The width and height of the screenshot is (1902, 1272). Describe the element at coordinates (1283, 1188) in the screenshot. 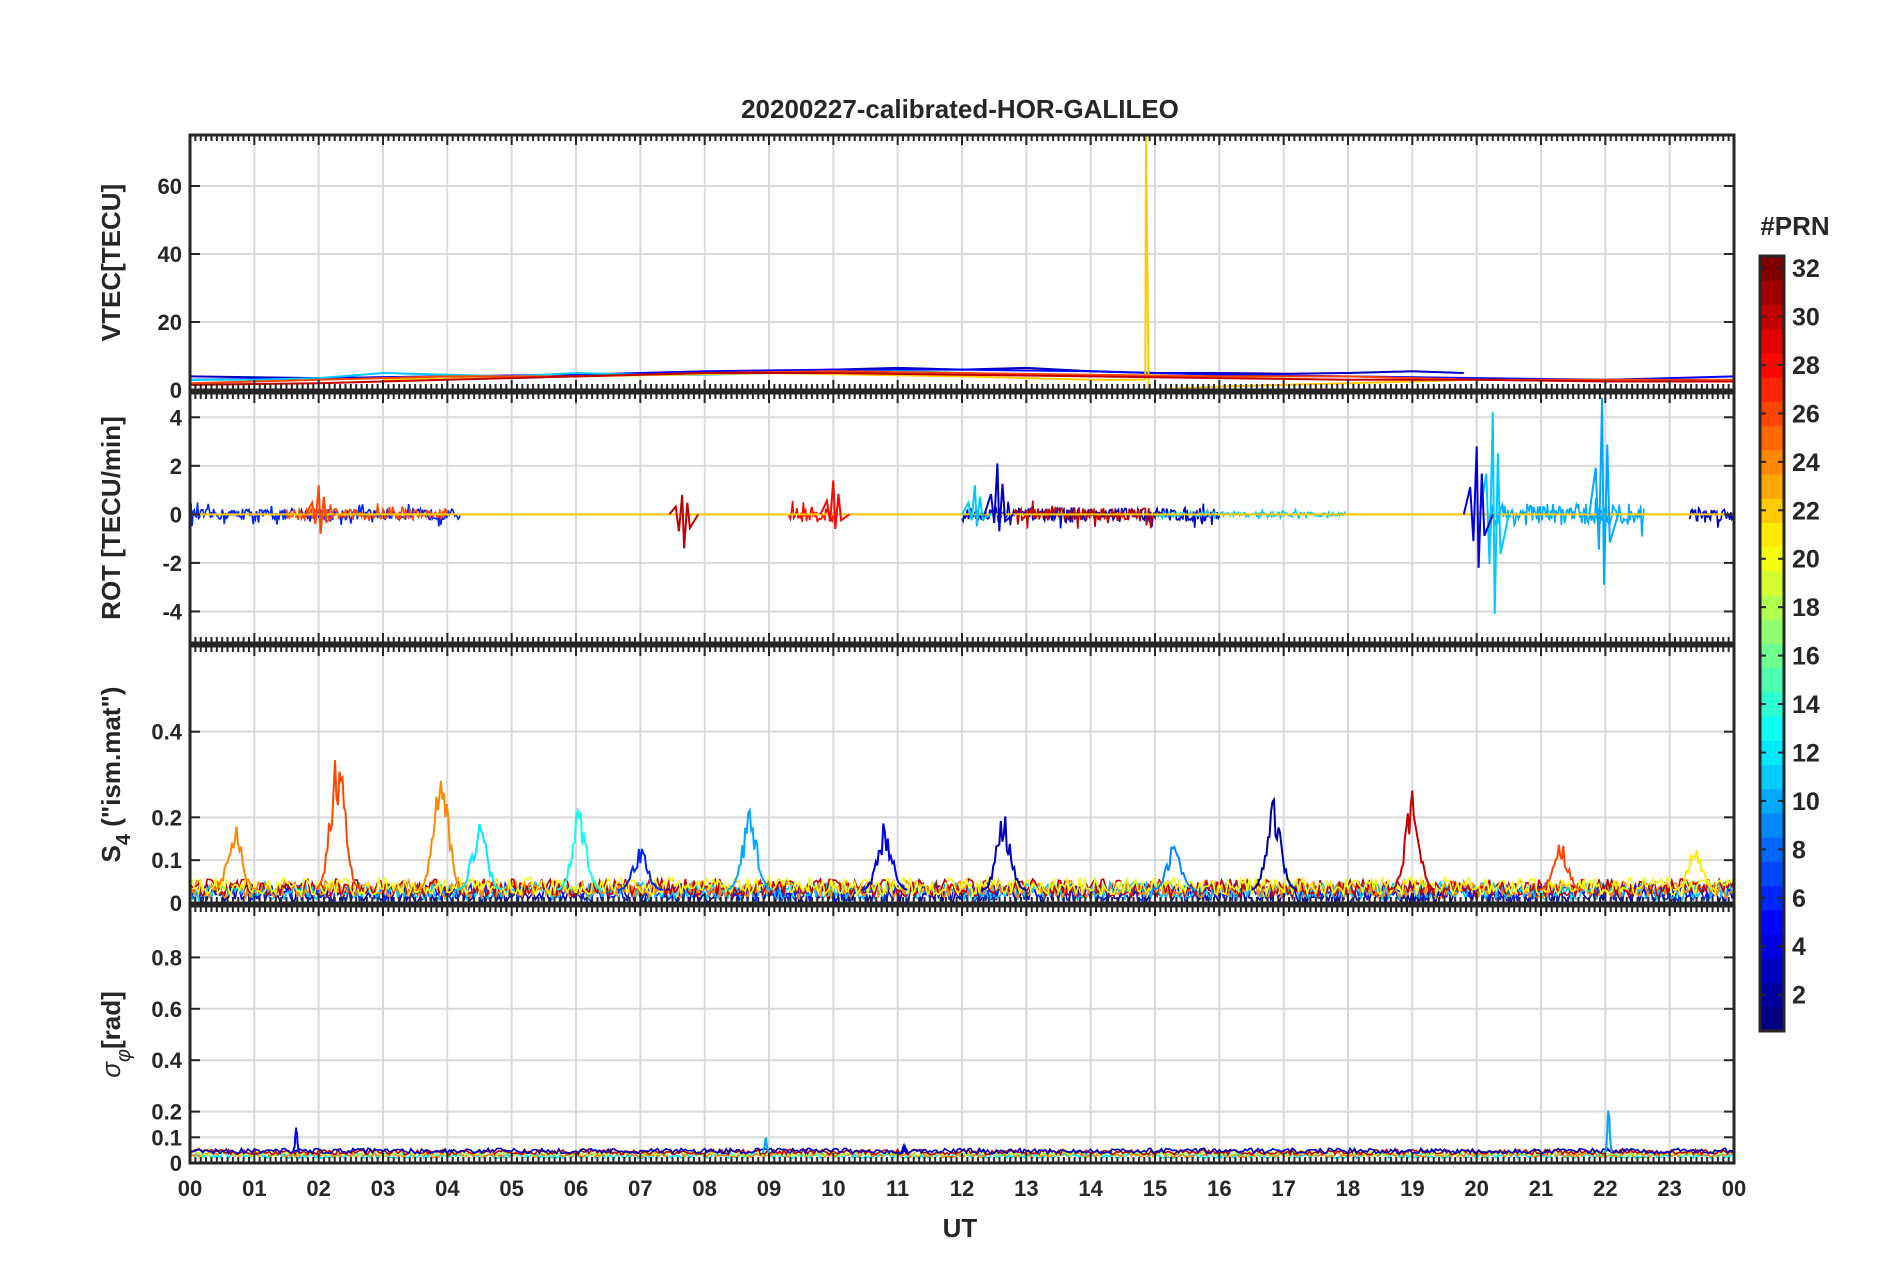

I see `x-tick-label: 17` at that location.